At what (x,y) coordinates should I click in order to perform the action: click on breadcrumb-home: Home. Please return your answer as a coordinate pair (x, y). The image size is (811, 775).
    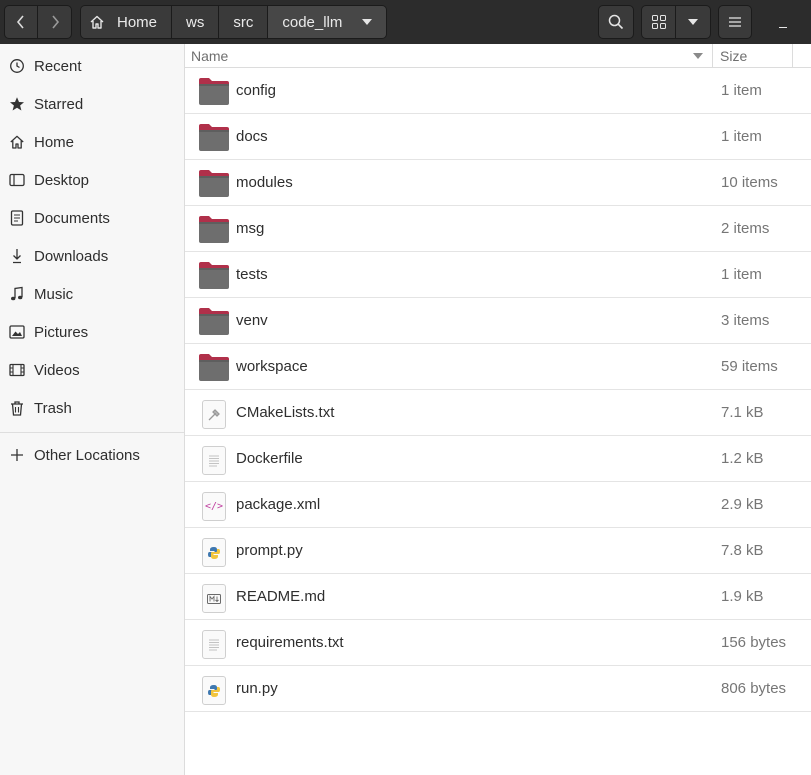
    Looking at the image, I should click on (127, 22).